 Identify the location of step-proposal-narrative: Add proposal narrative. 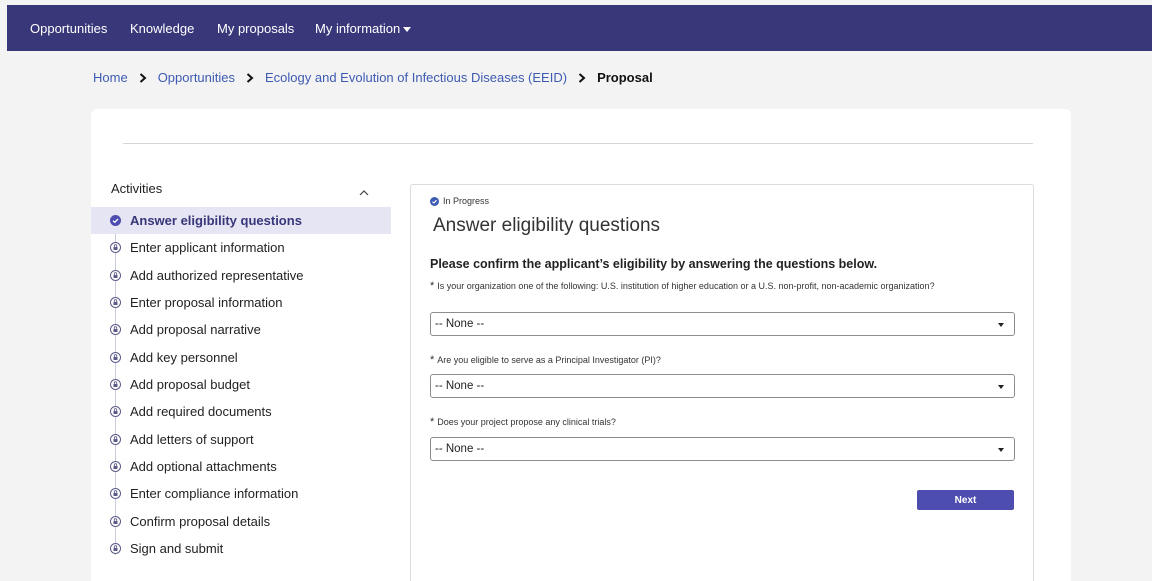
(241, 329).